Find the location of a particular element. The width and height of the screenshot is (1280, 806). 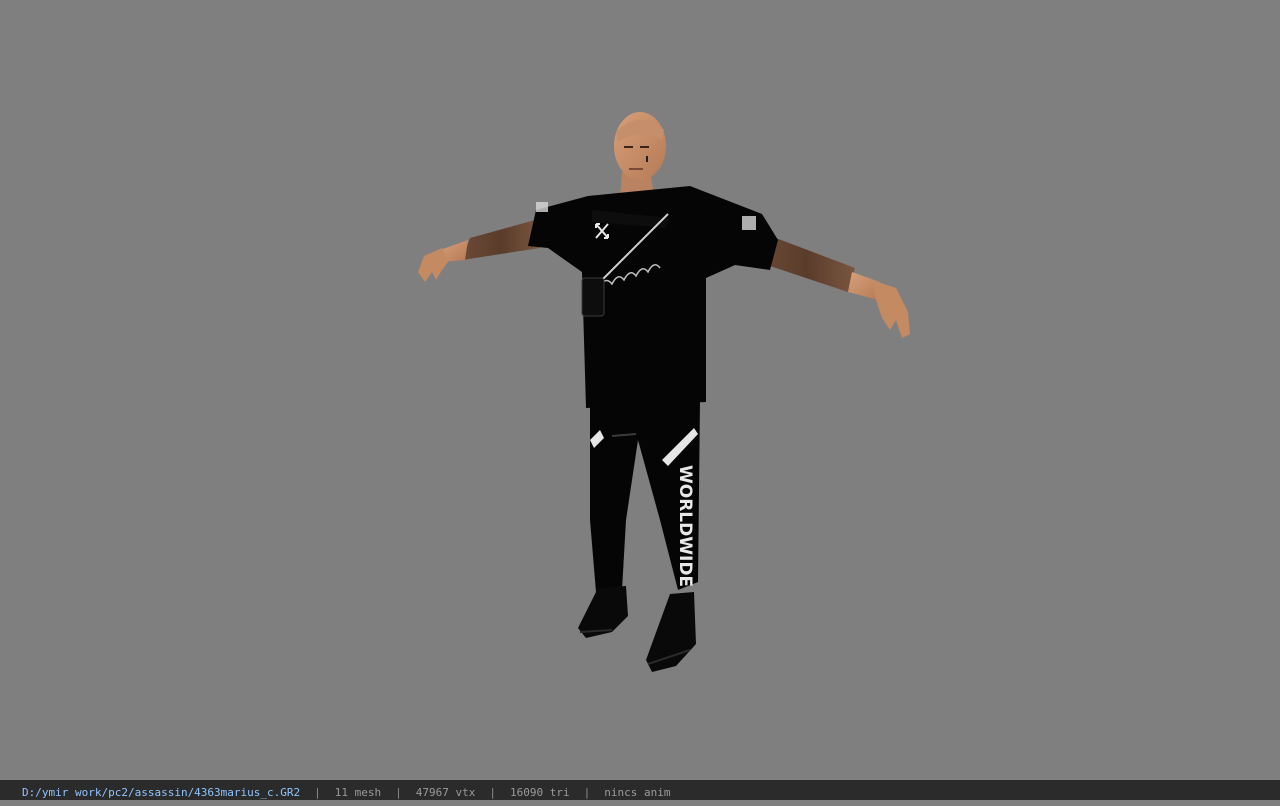

head is located at coordinates (640, 146).